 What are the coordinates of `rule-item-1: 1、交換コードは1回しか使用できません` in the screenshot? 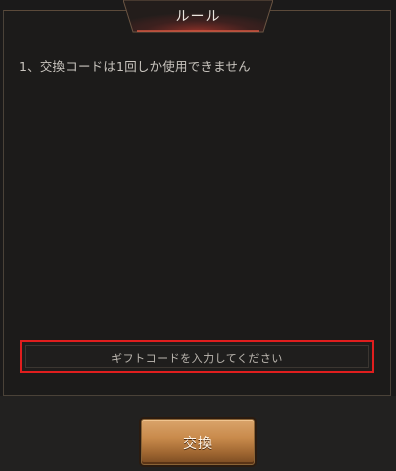 It's located at (135, 66).